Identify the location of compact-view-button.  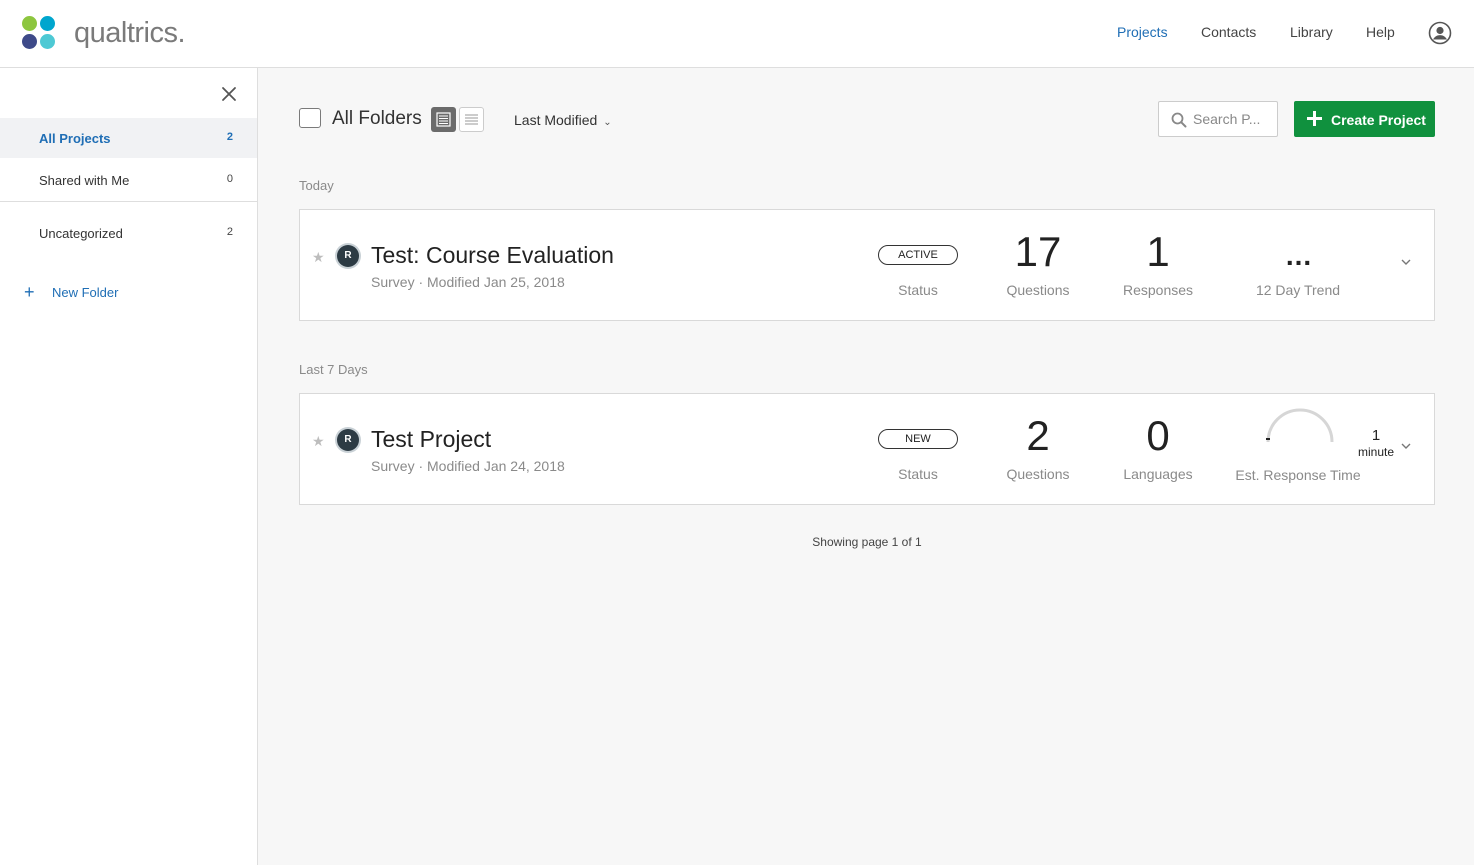
(471, 119).